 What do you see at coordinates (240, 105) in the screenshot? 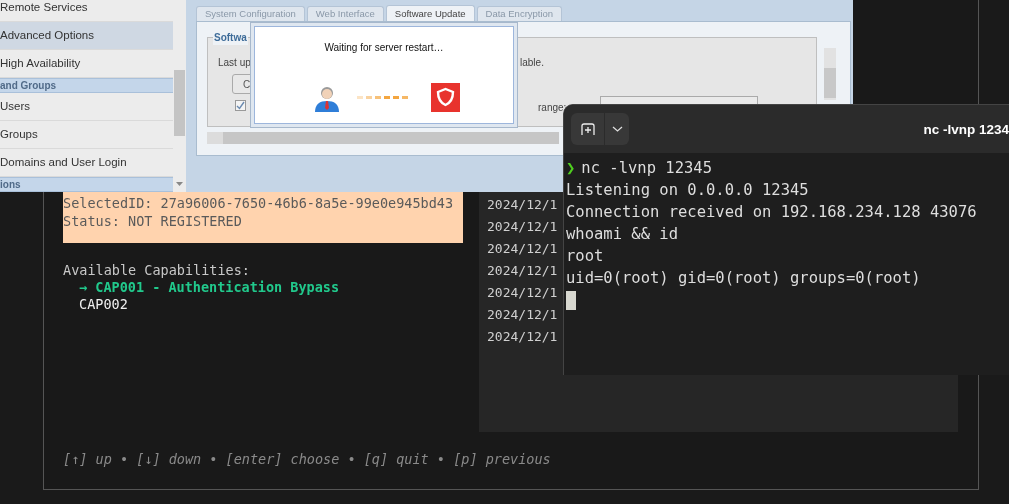
I see `checkbox` at bounding box center [240, 105].